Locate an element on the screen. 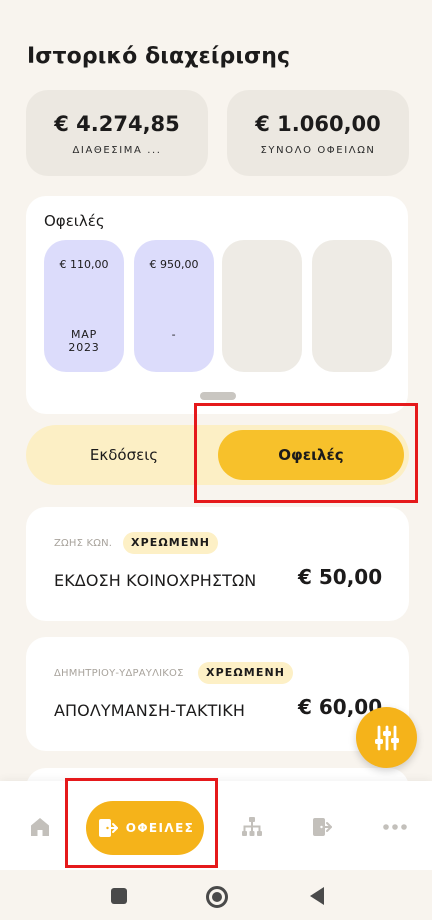  debt-month-column: € 110,00 ΜΑΡ 2023 is located at coordinates (84, 306).